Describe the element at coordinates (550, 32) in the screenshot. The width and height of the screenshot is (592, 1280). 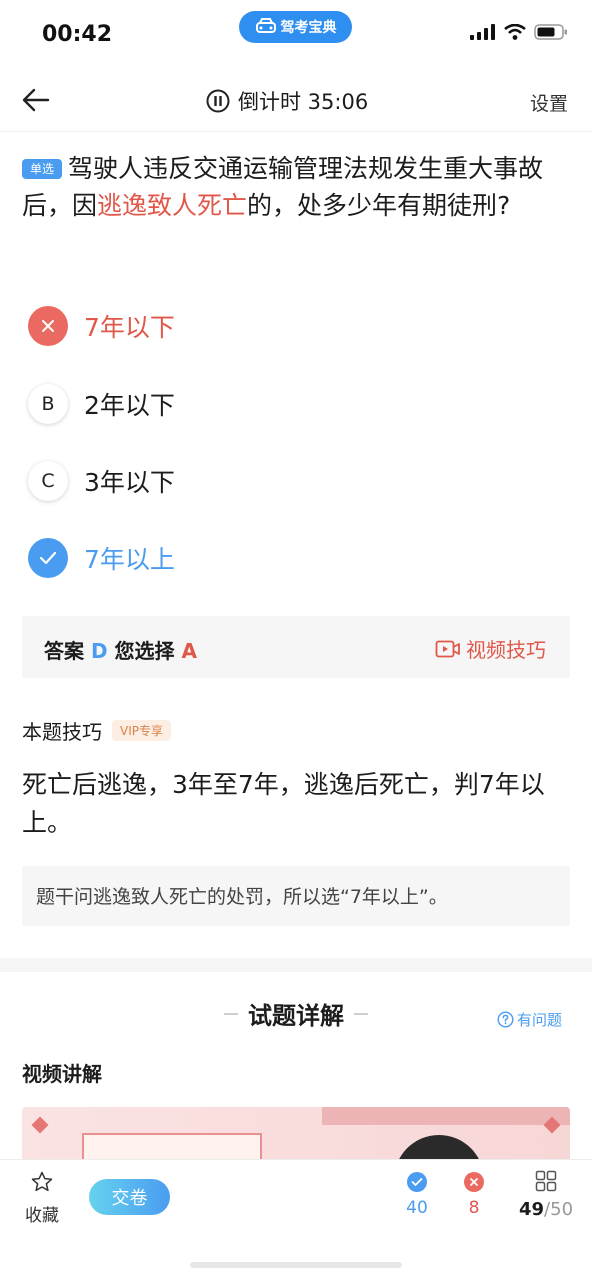
I see `battery-icon` at that location.